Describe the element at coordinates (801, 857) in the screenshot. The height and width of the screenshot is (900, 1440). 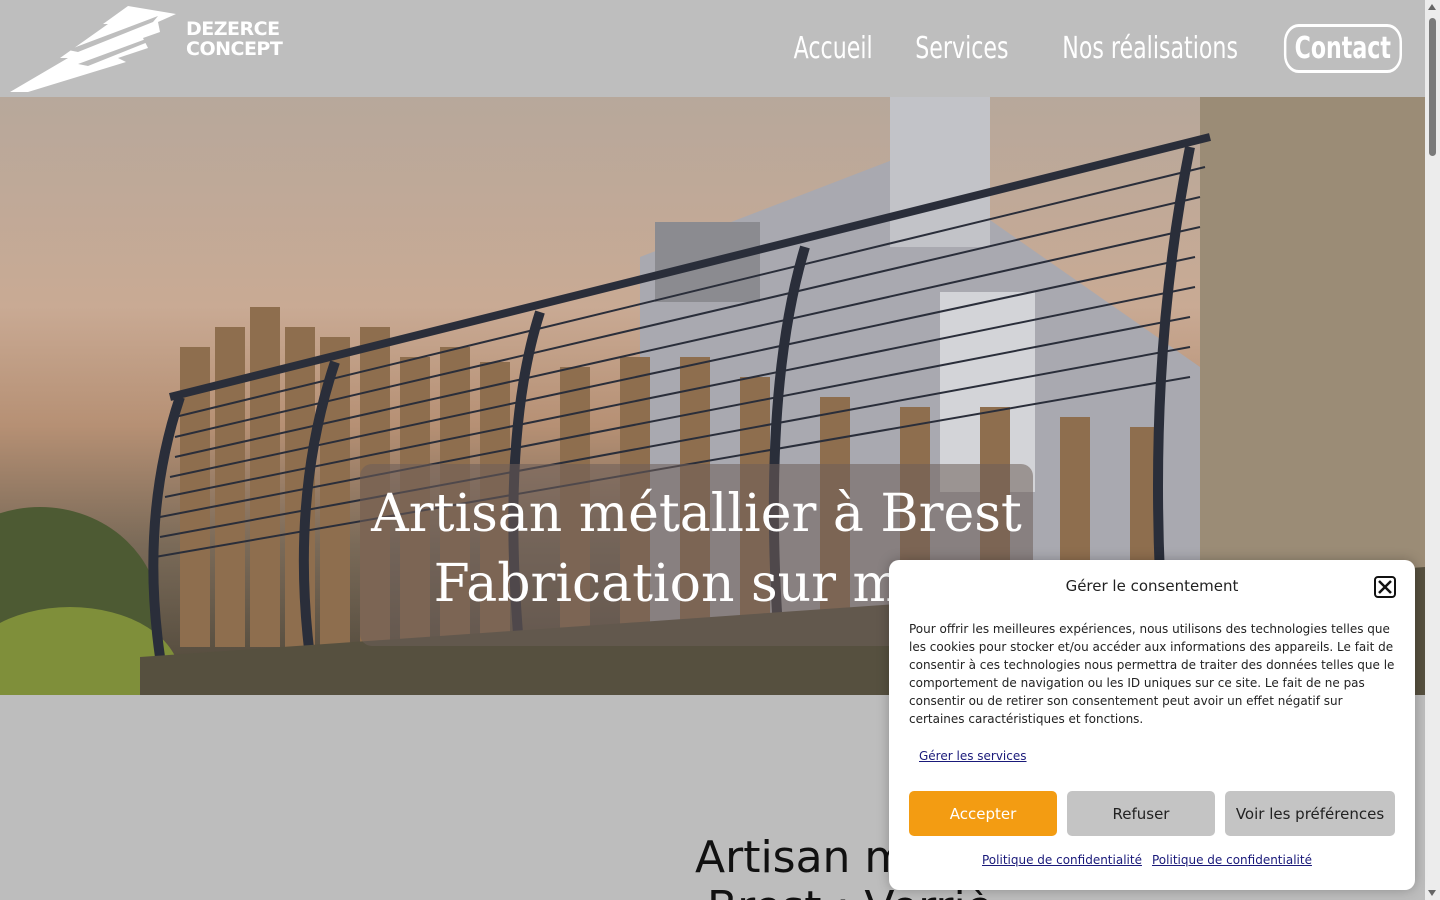
I see `section-title: Artisan m` at that location.